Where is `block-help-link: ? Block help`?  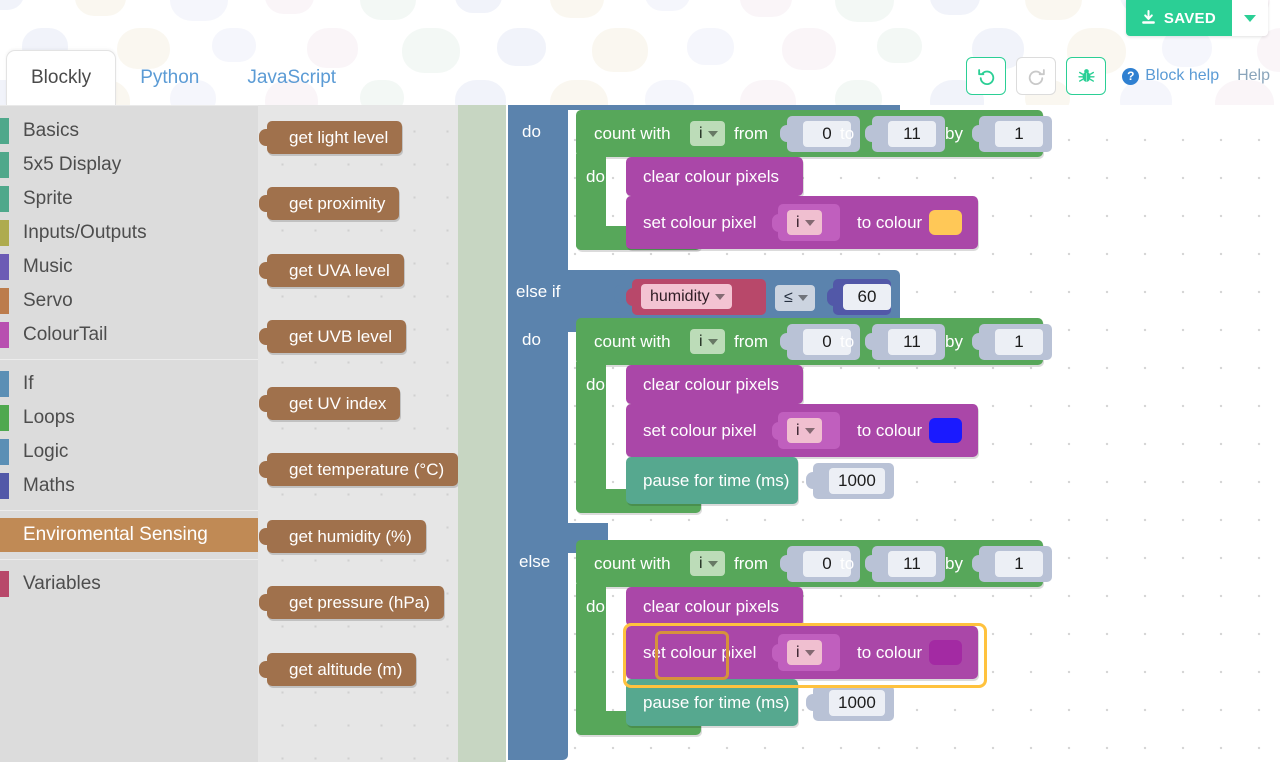 block-help-link: ? Block help is located at coordinates (1170, 76).